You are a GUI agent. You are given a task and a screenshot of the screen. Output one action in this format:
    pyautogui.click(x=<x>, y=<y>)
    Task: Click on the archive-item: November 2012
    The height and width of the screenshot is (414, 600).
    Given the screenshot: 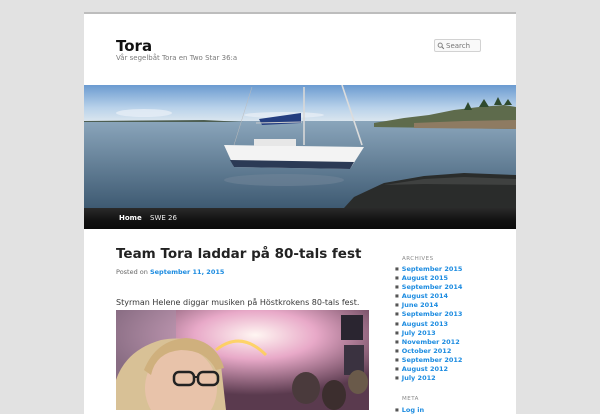 What is the action you would take?
    pyautogui.click(x=432, y=342)
    